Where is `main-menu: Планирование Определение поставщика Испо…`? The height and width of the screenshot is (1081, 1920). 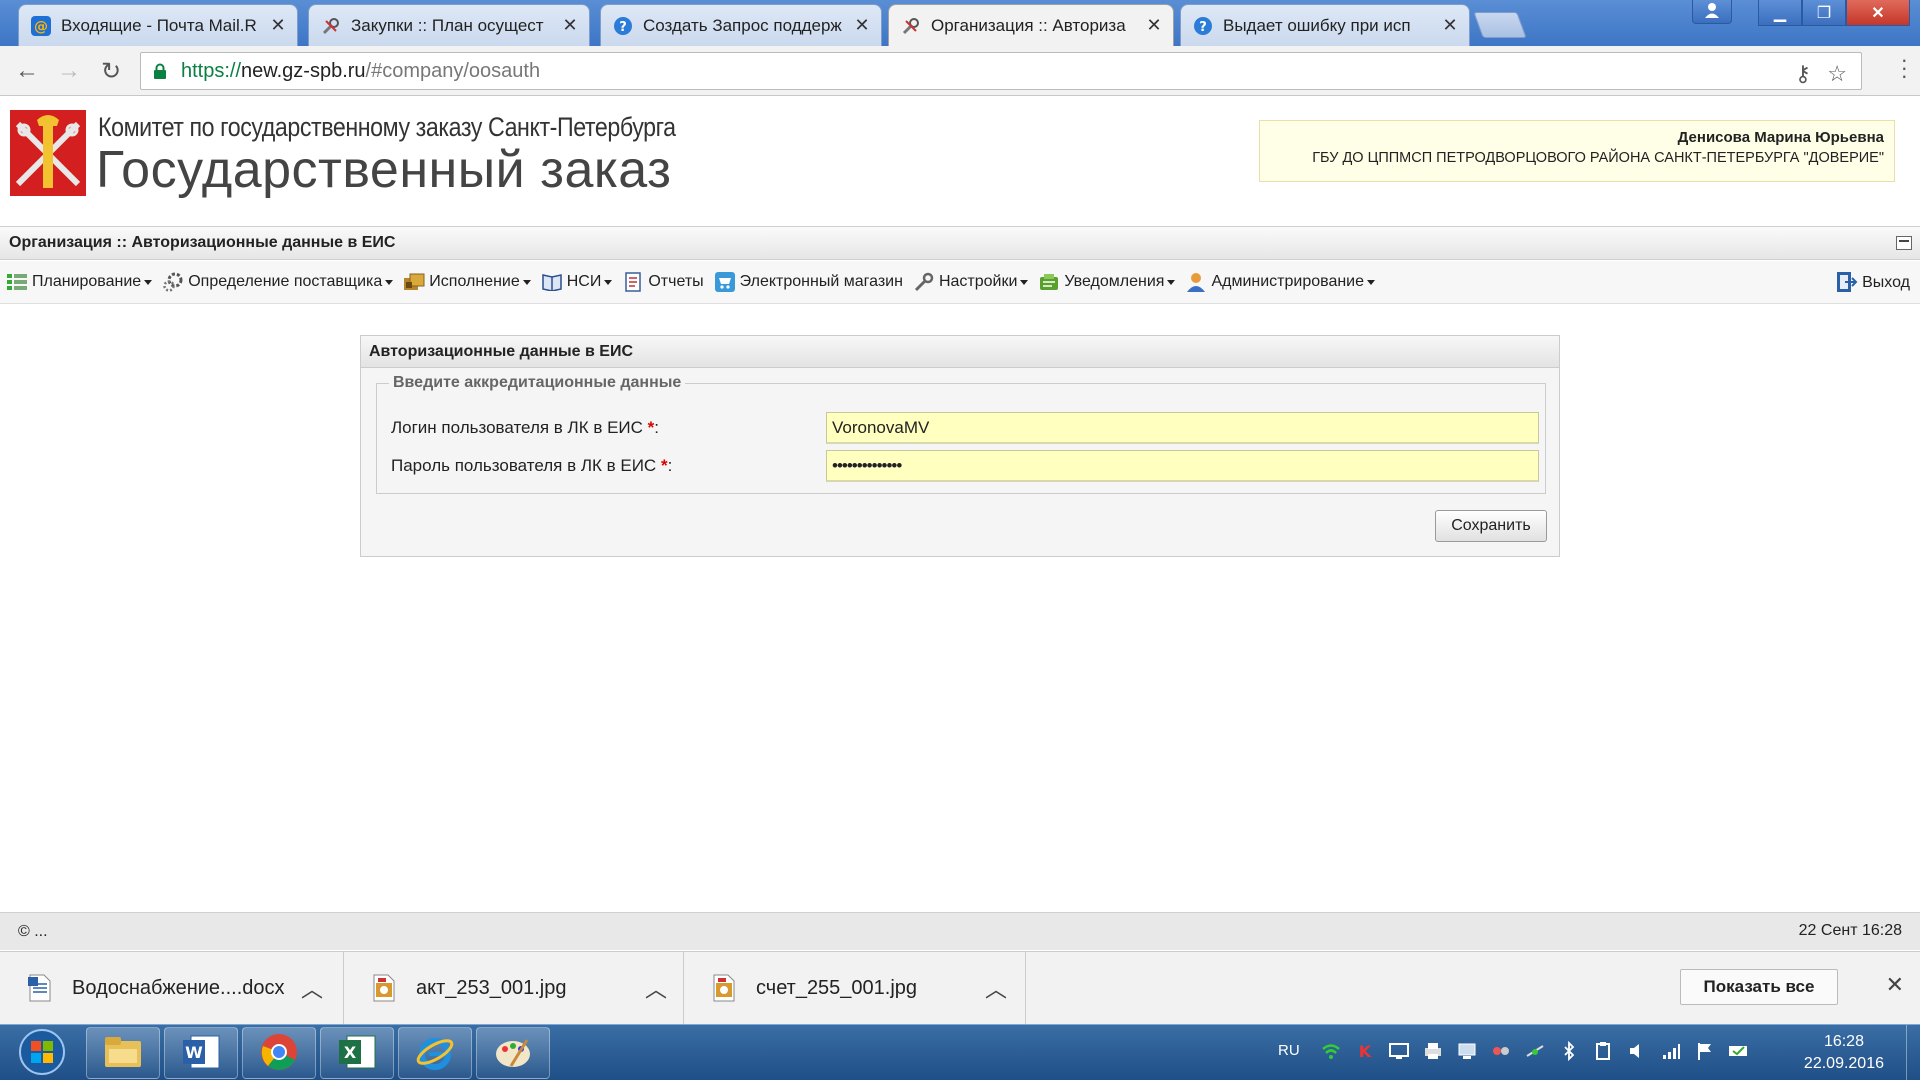 main-menu: Планирование Определение поставщика Испо… is located at coordinates (960, 282).